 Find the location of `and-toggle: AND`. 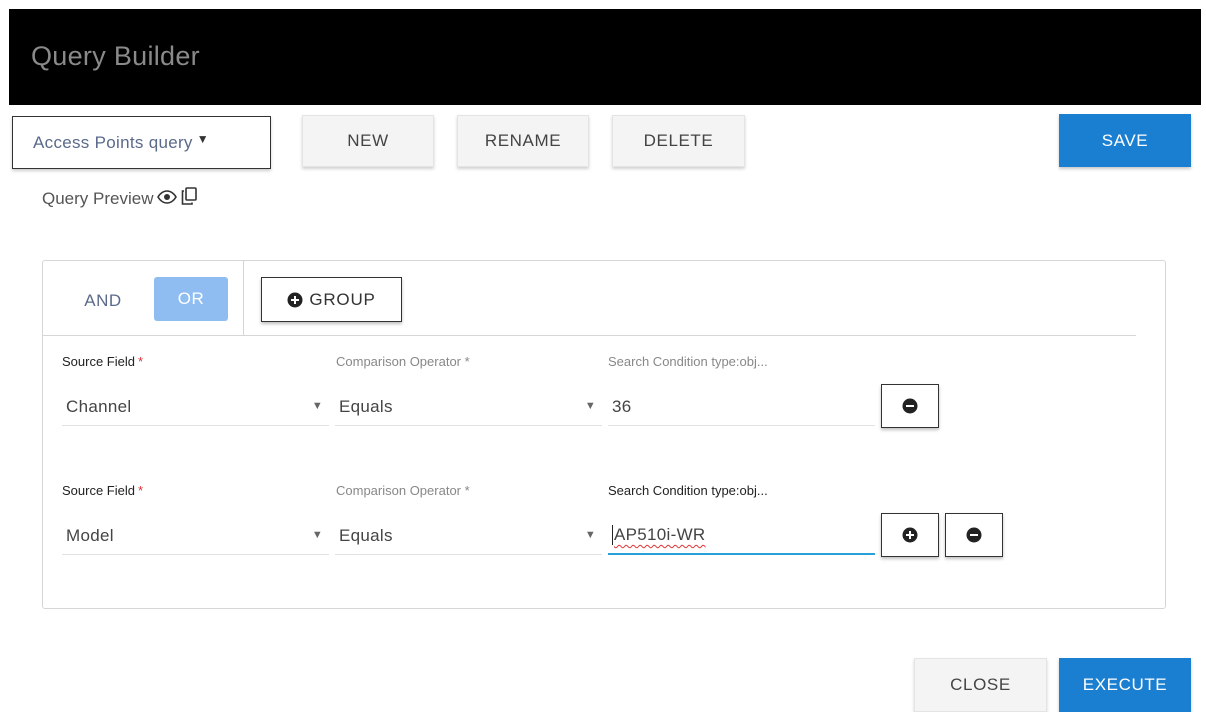

and-toggle: AND is located at coordinates (103, 301).